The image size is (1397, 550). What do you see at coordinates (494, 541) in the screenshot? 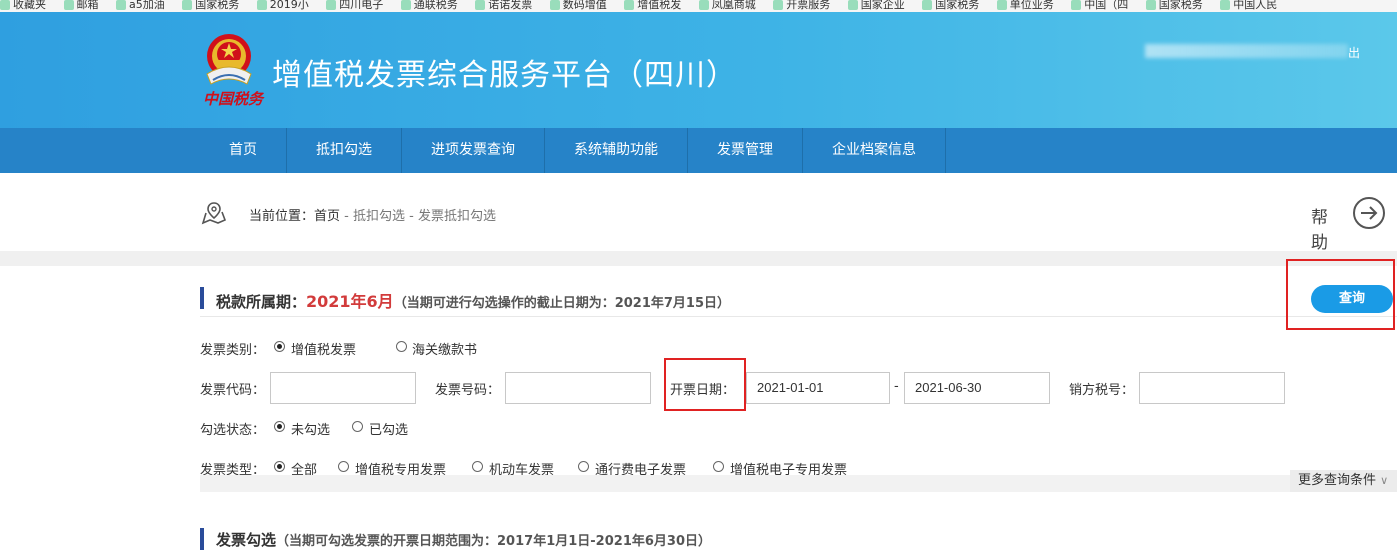
I see `invoice-select-note: （当期可勾选发票的开票日期范围为：2017年1月1日-2021年6月30日）` at bounding box center [494, 541].